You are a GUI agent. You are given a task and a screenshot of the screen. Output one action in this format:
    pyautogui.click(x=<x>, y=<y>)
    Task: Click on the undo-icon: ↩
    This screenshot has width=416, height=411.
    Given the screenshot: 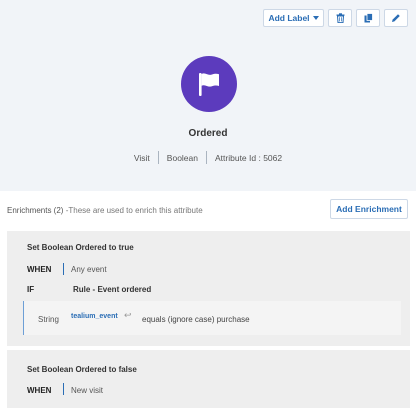 What is the action you would take?
    pyautogui.click(x=128, y=315)
    